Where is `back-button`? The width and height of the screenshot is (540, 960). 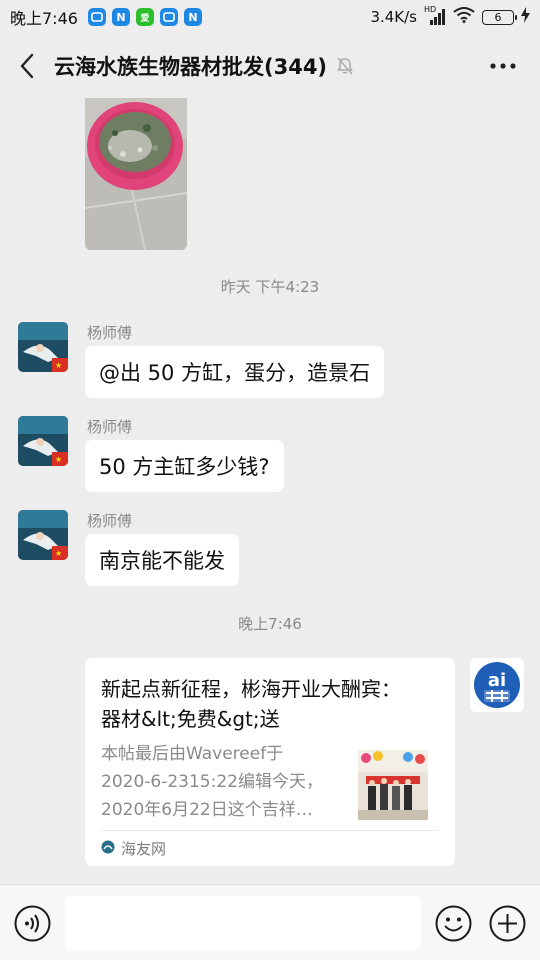 back-button is located at coordinates (27, 66).